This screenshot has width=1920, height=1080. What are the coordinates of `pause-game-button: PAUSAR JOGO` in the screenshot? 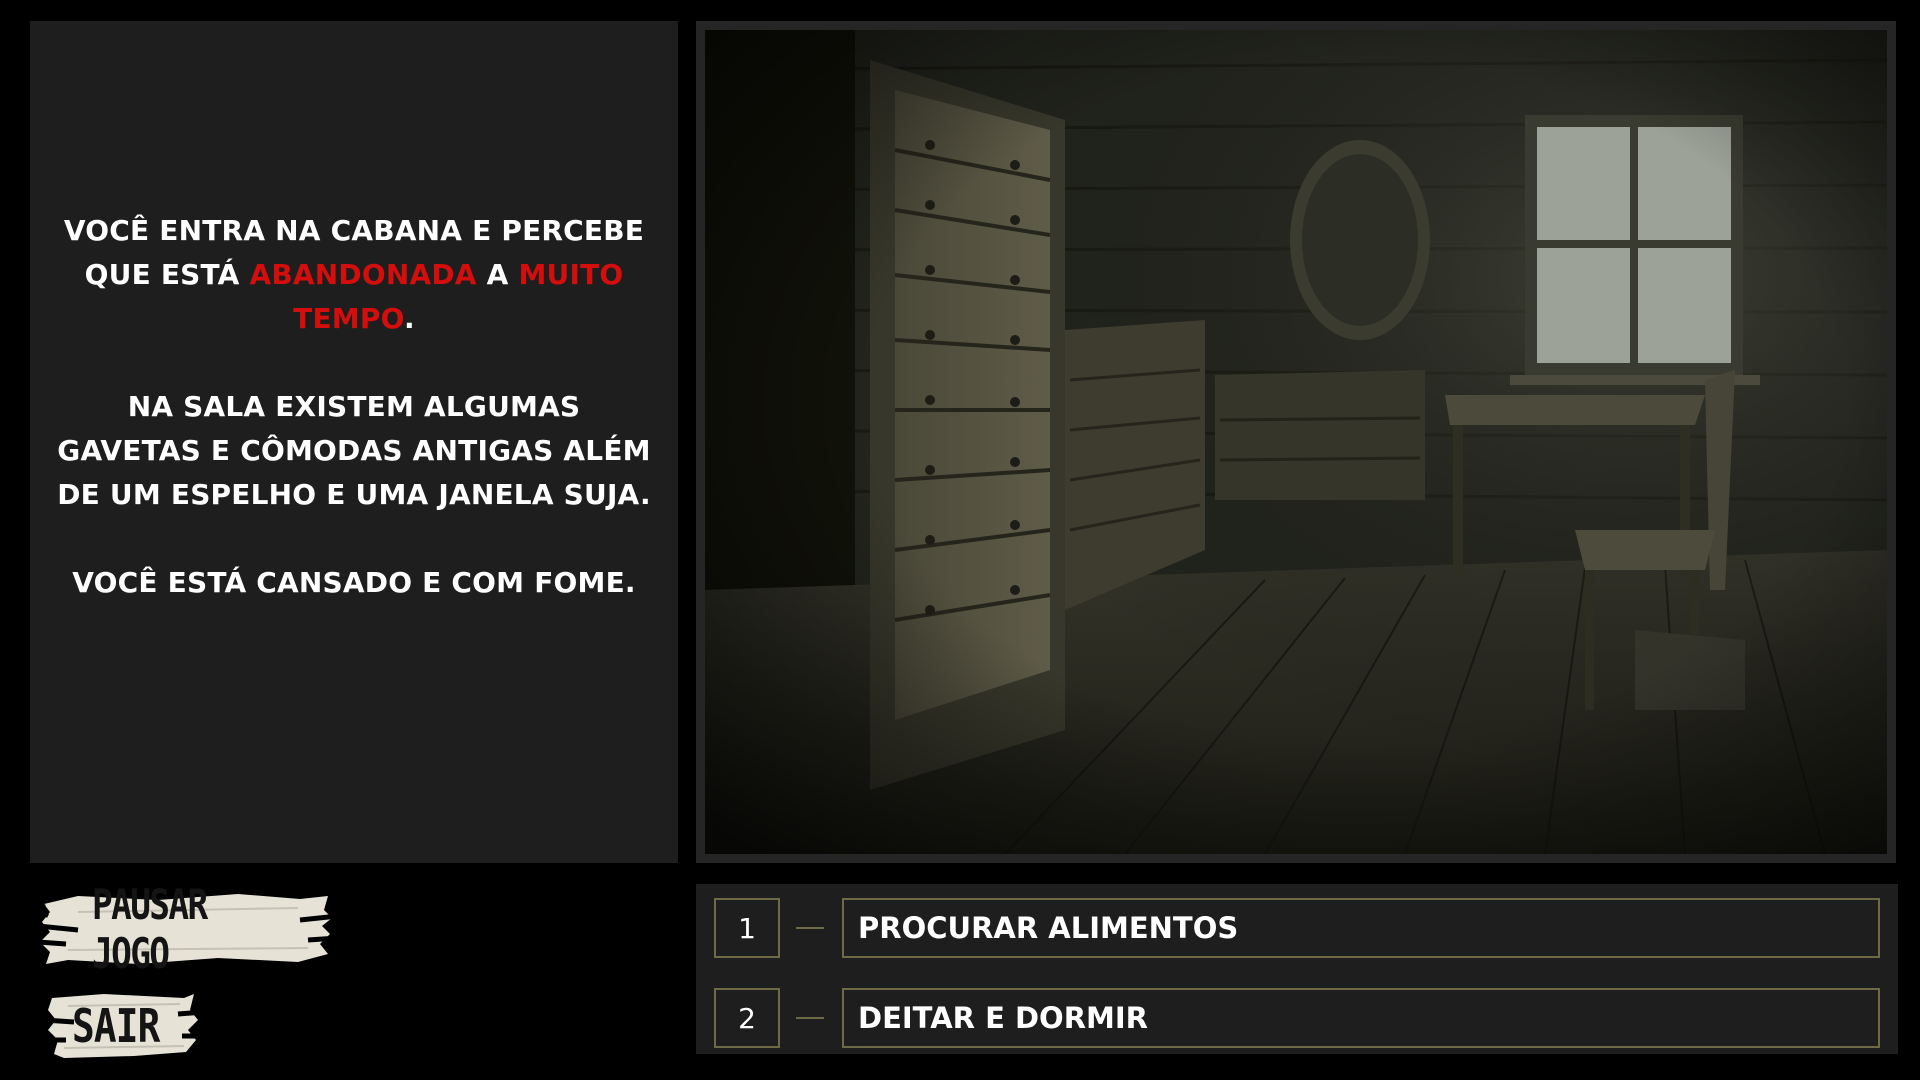 It's located at (188, 929).